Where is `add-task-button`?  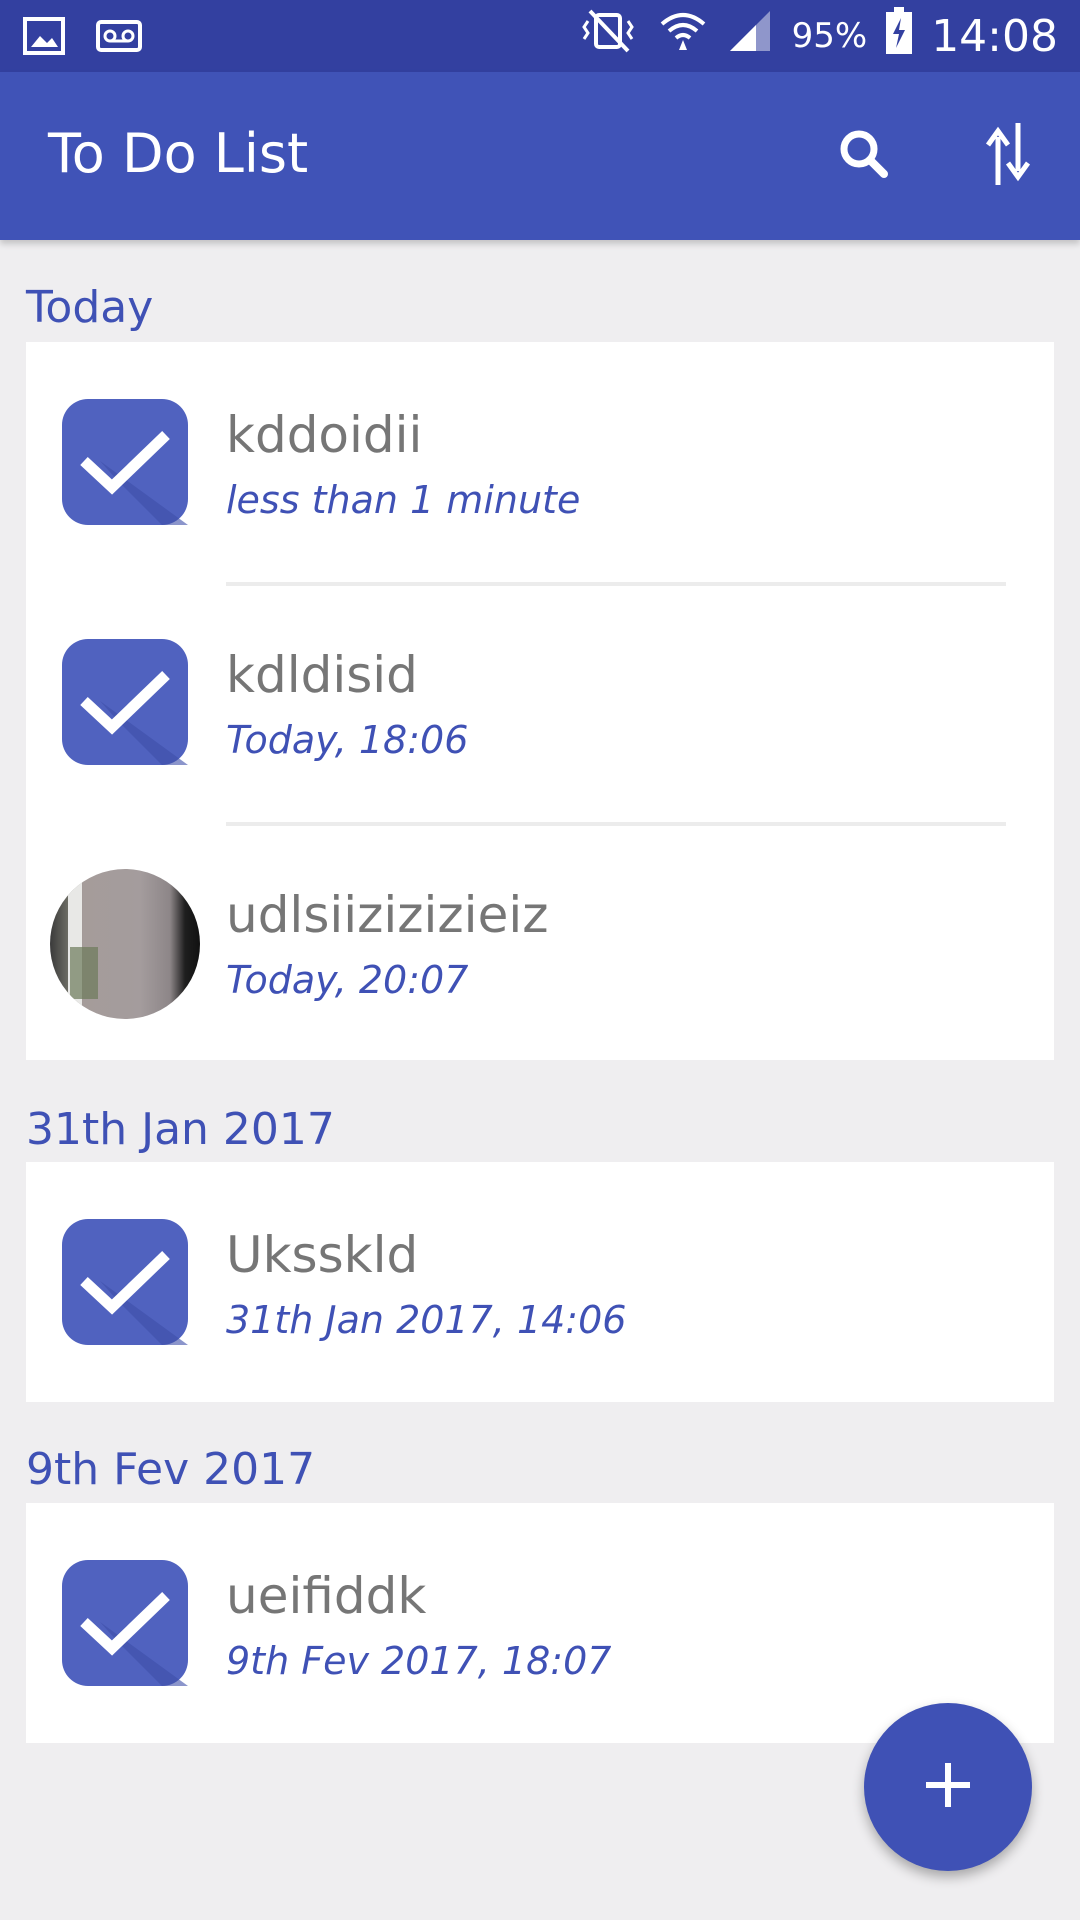 add-task-button is located at coordinates (948, 1787).